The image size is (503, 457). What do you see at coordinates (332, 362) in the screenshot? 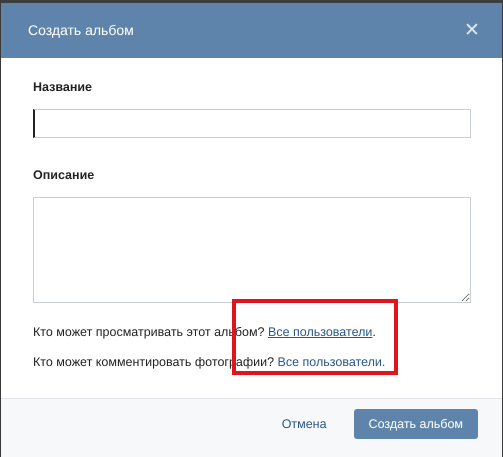
I see `privacy-link: Все пользователи.` at bounding box center [332, 362].